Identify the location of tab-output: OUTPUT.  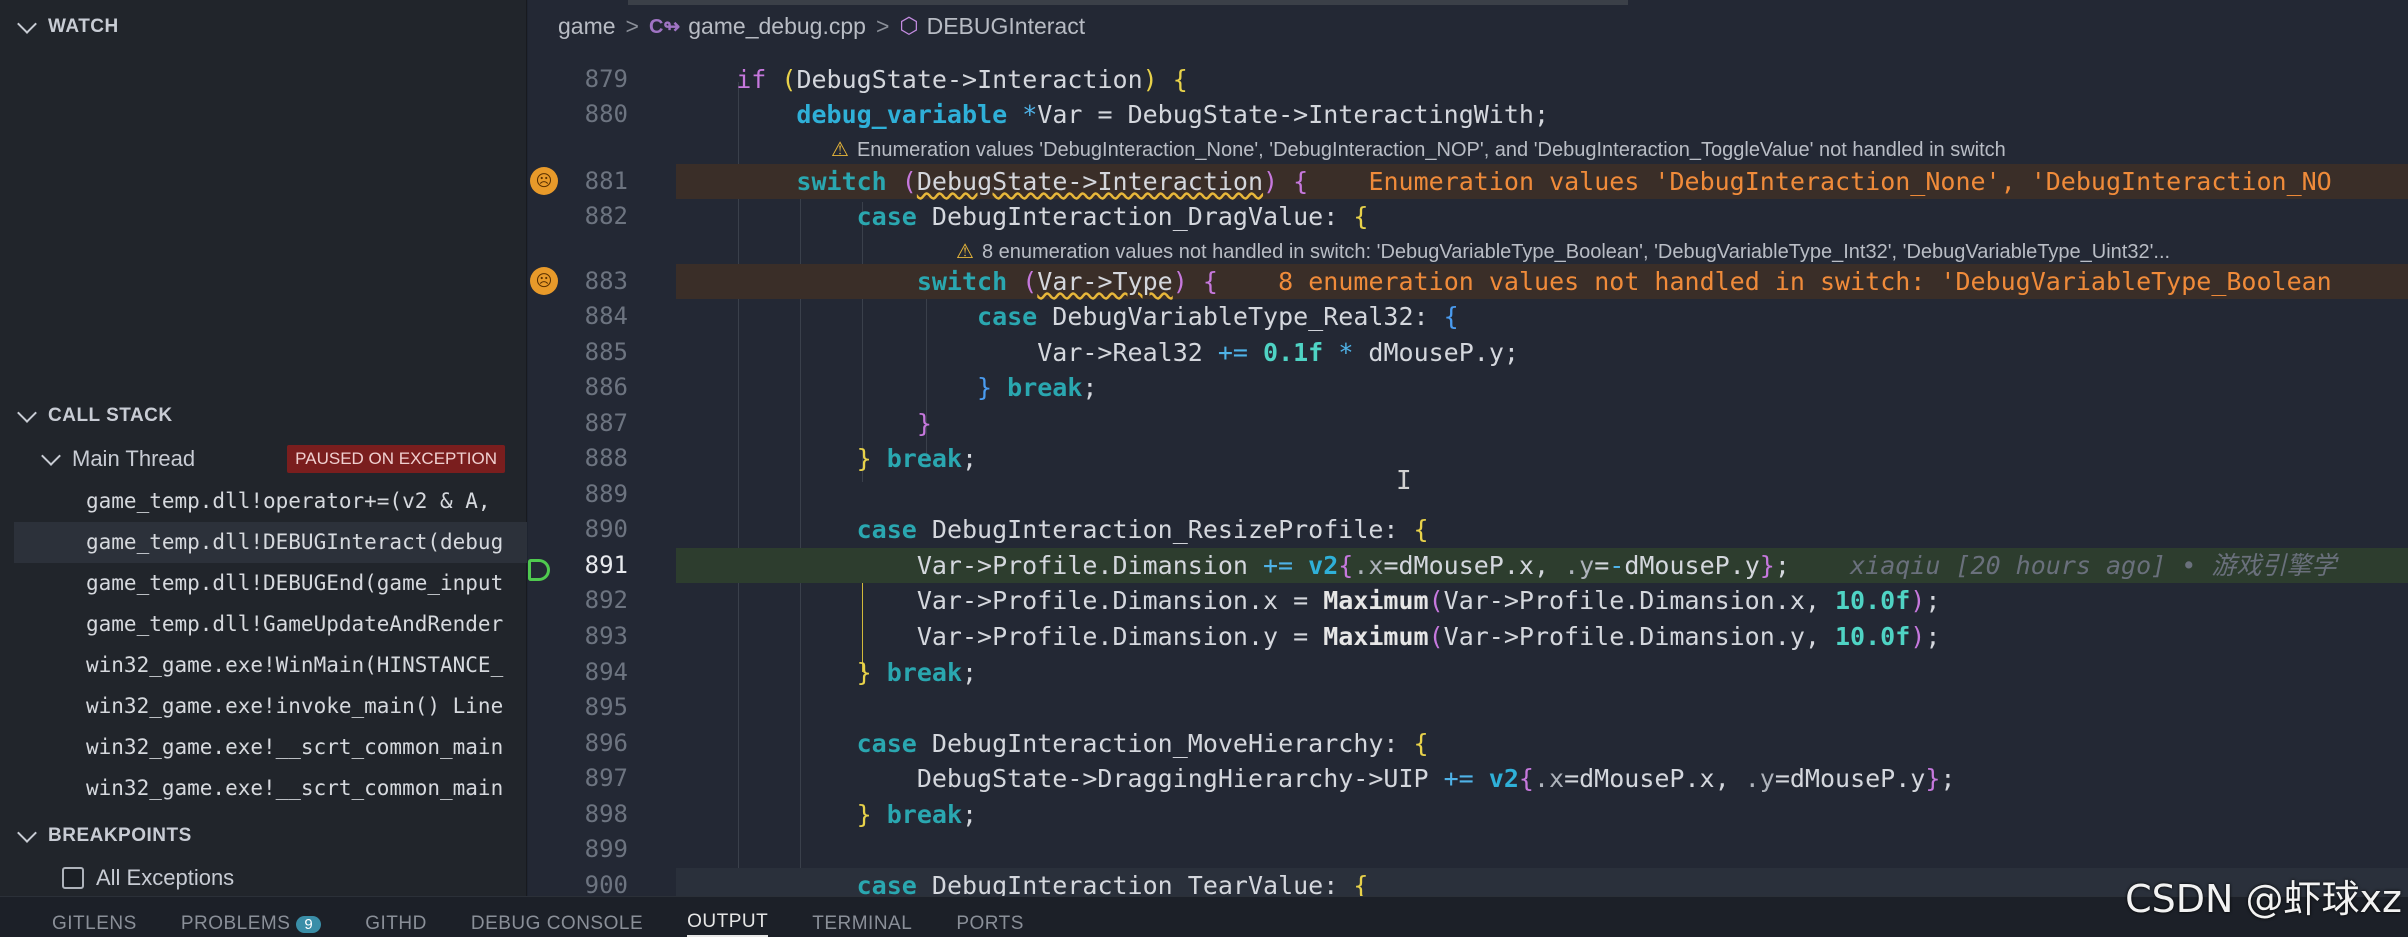
(728, 924).